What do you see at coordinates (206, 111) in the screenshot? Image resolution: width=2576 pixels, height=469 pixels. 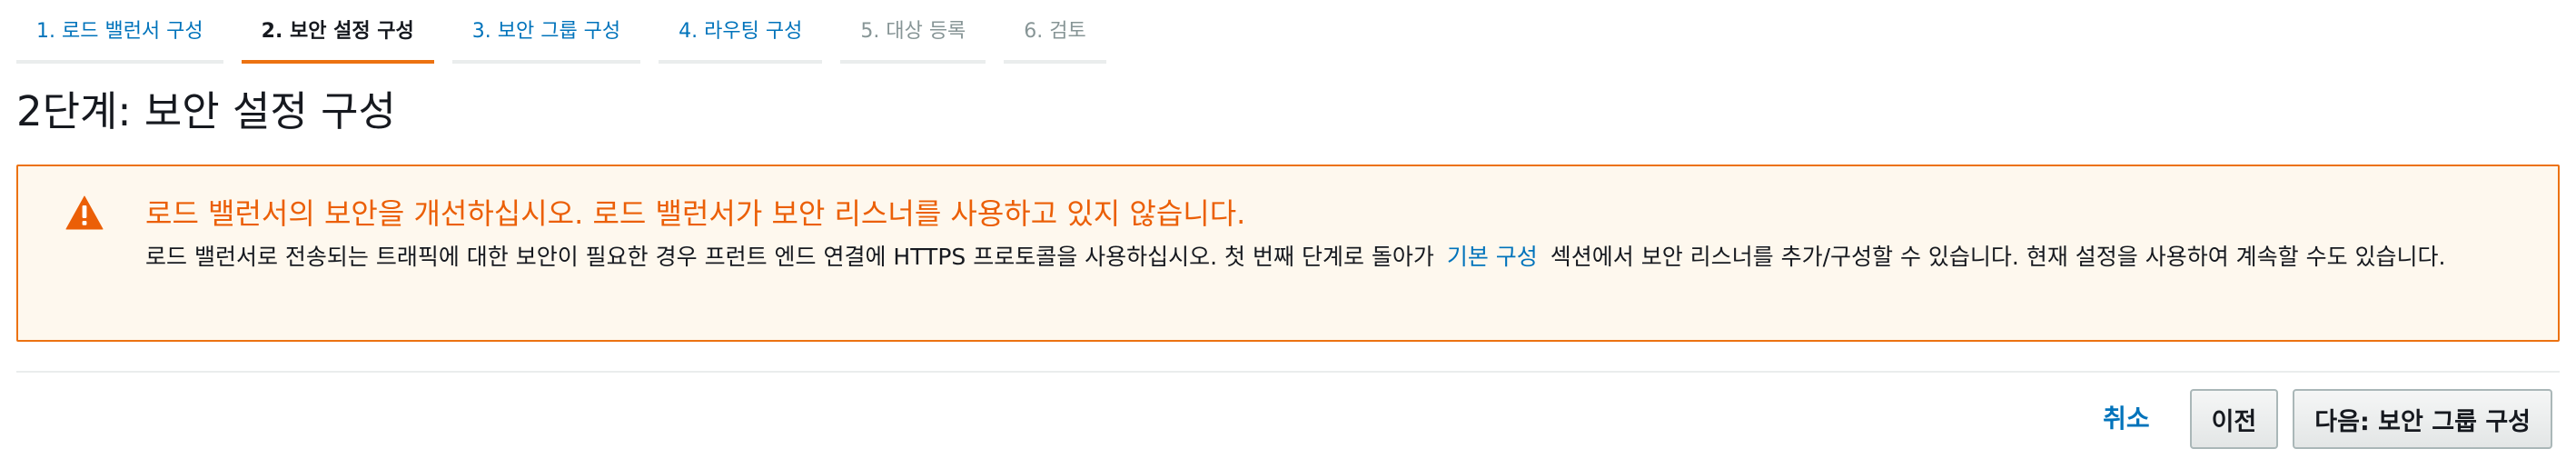 I see `page-title: 2단계: 보안 설정 구성` at bounding box center [206, 111].